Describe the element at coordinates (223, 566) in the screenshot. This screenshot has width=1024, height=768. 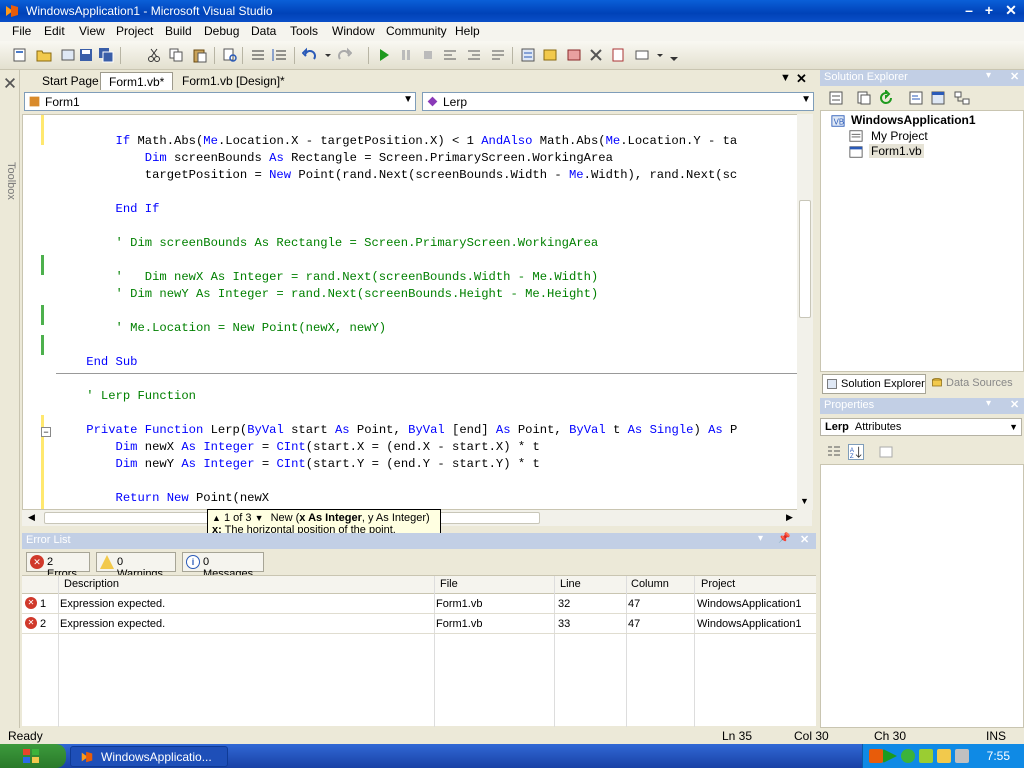
I see `messages-filter-button: i 0 Messages` at that location.